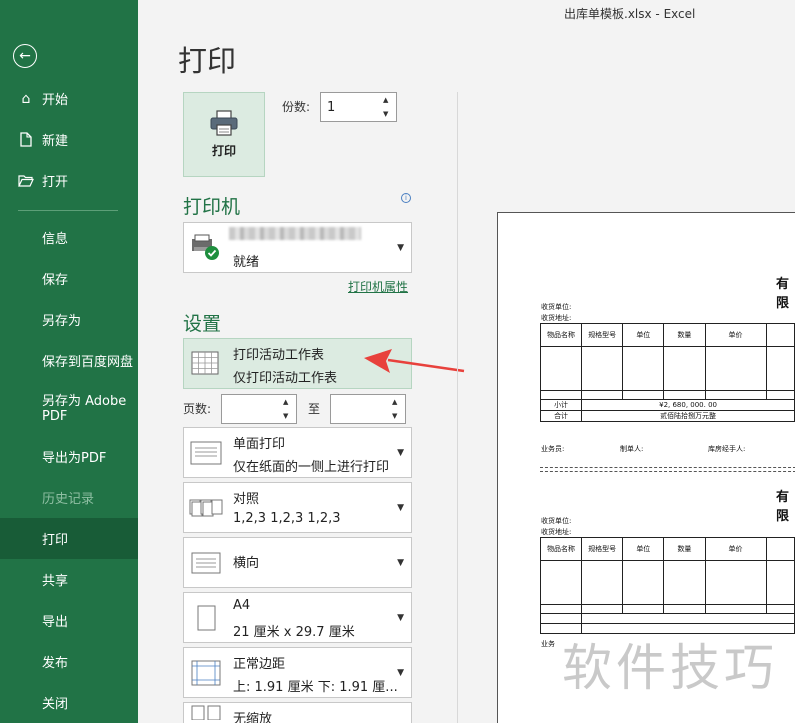 This screenshot has height=723, width=795. I want to click on paper-size-dropdown: A4 21 厘米 x 29.7 厘米 ▼, so click(297, 617).